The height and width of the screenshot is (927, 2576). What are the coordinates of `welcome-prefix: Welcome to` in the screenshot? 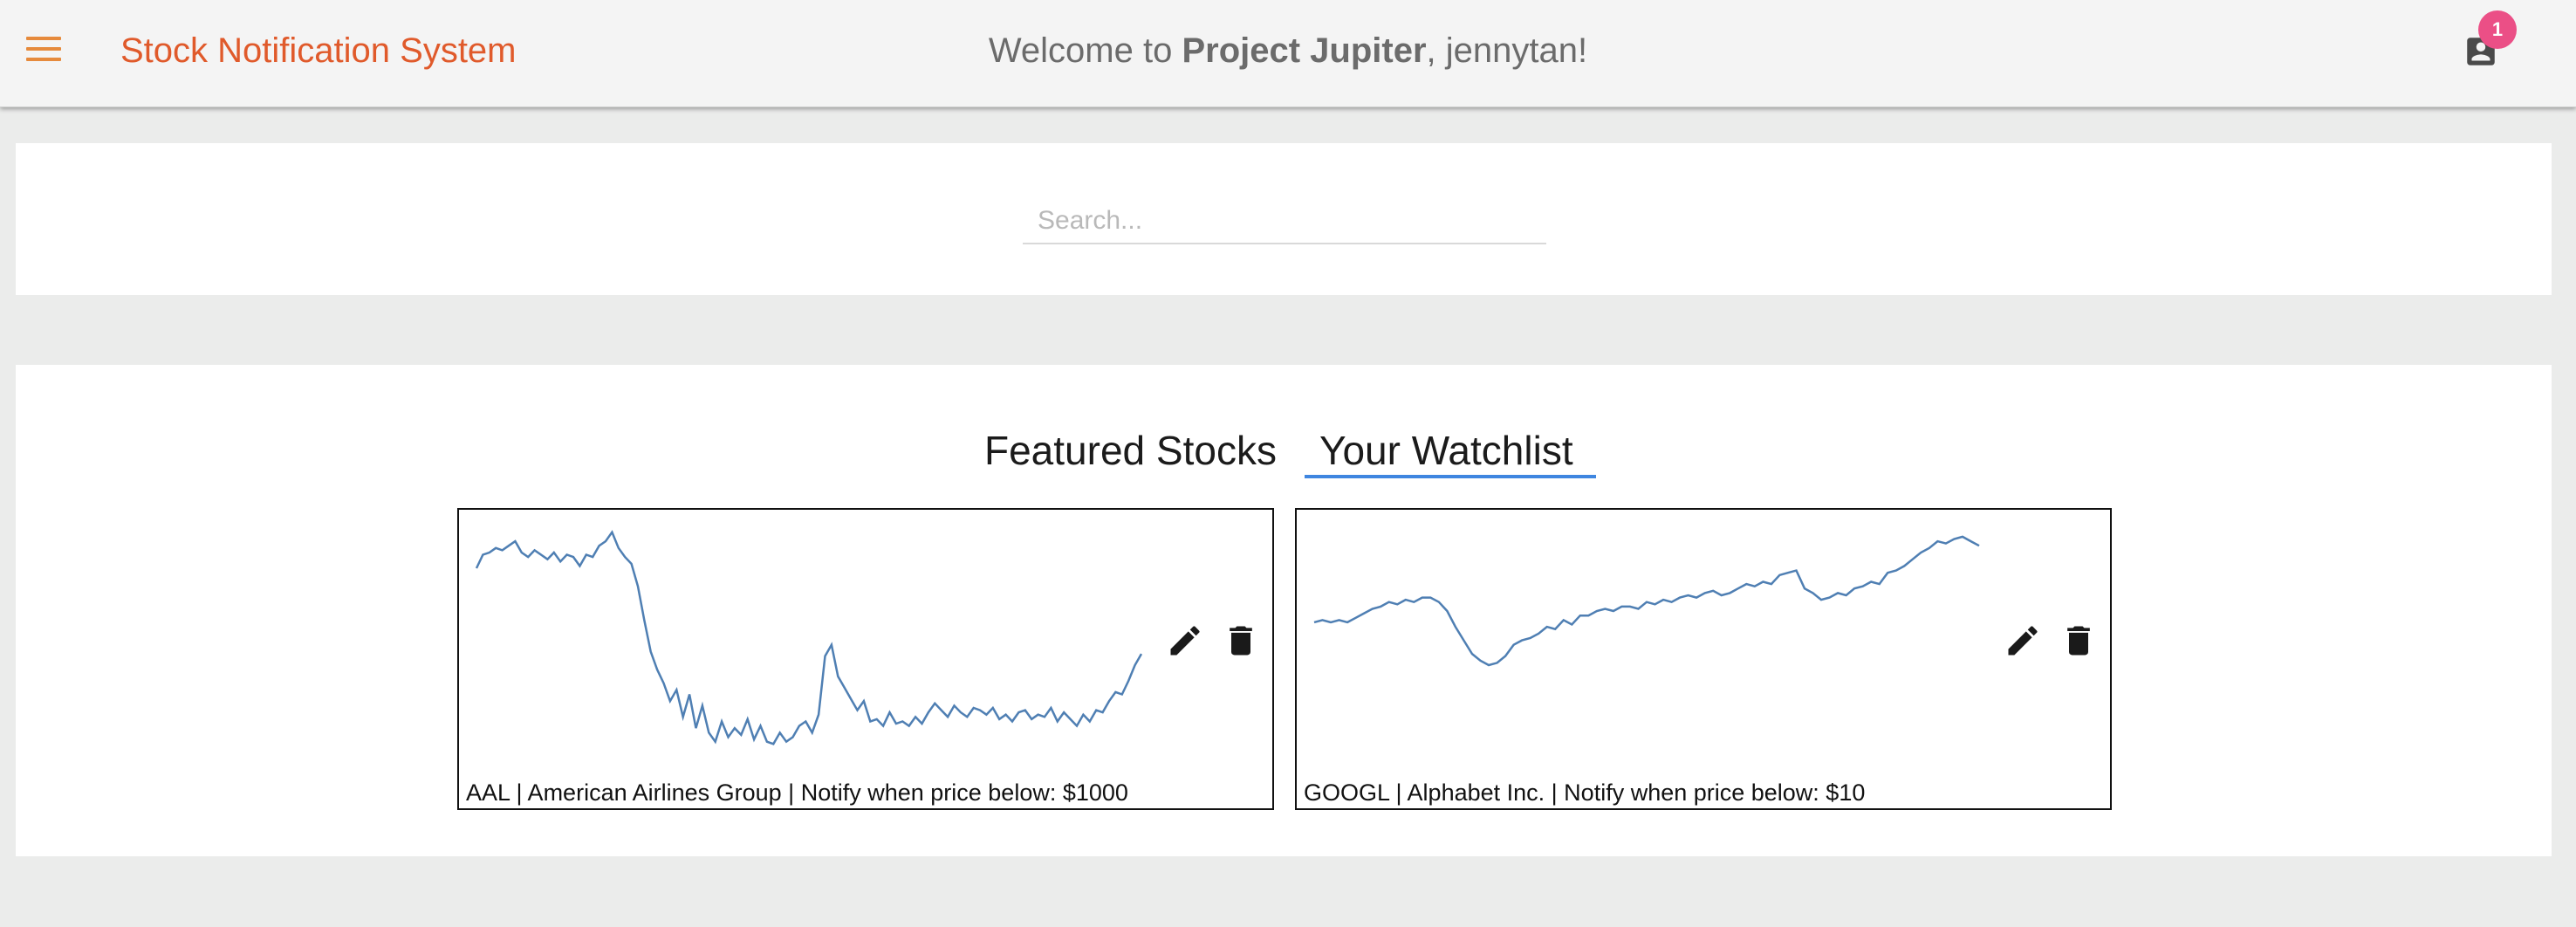 It's located at (1085, 50).